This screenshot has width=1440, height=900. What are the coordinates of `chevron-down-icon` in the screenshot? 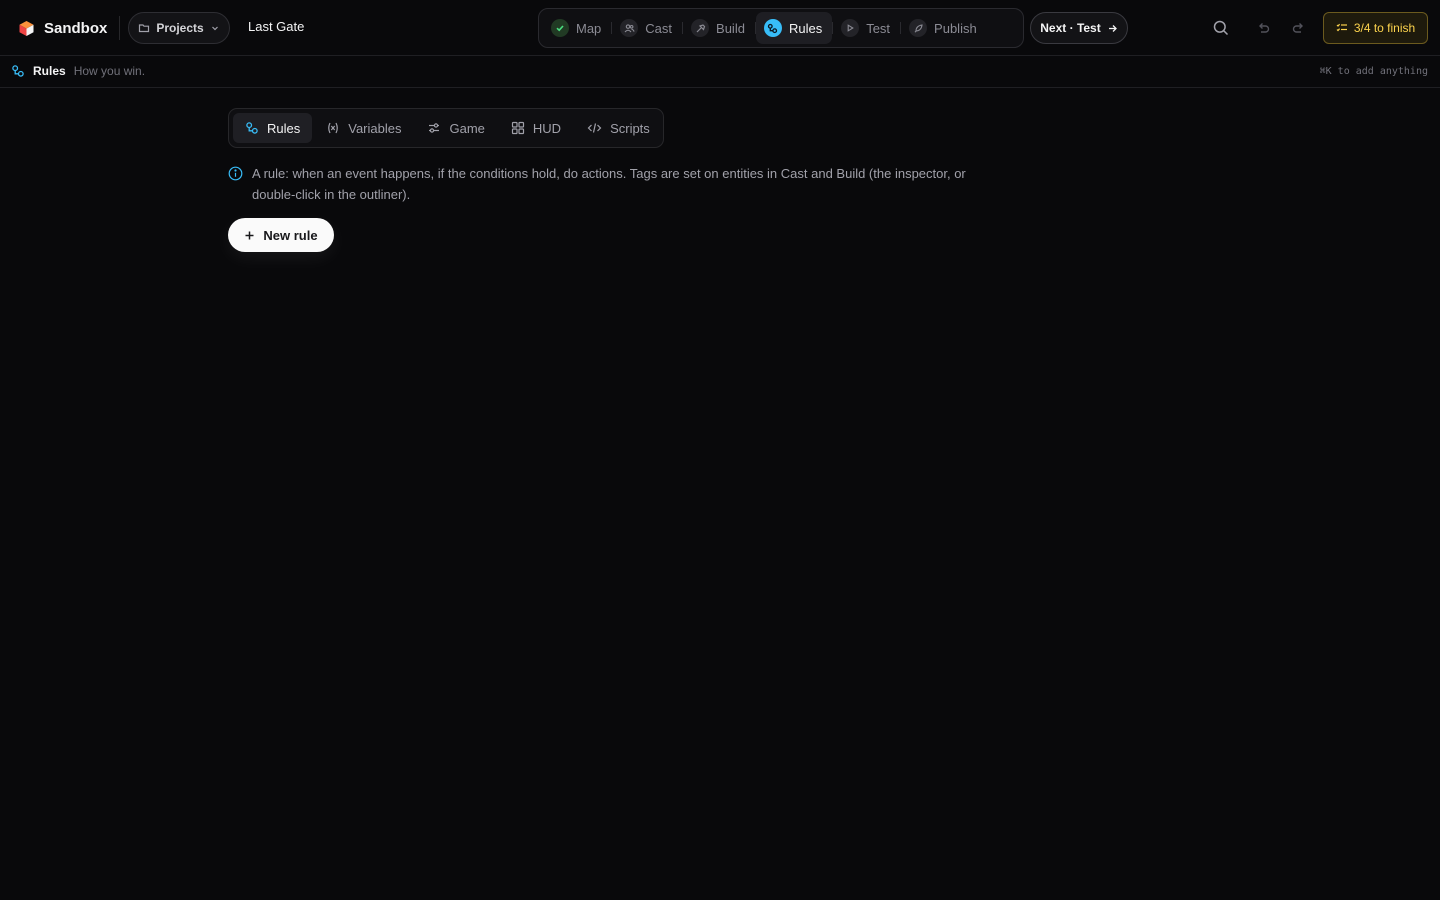 It's located at (214, 28).